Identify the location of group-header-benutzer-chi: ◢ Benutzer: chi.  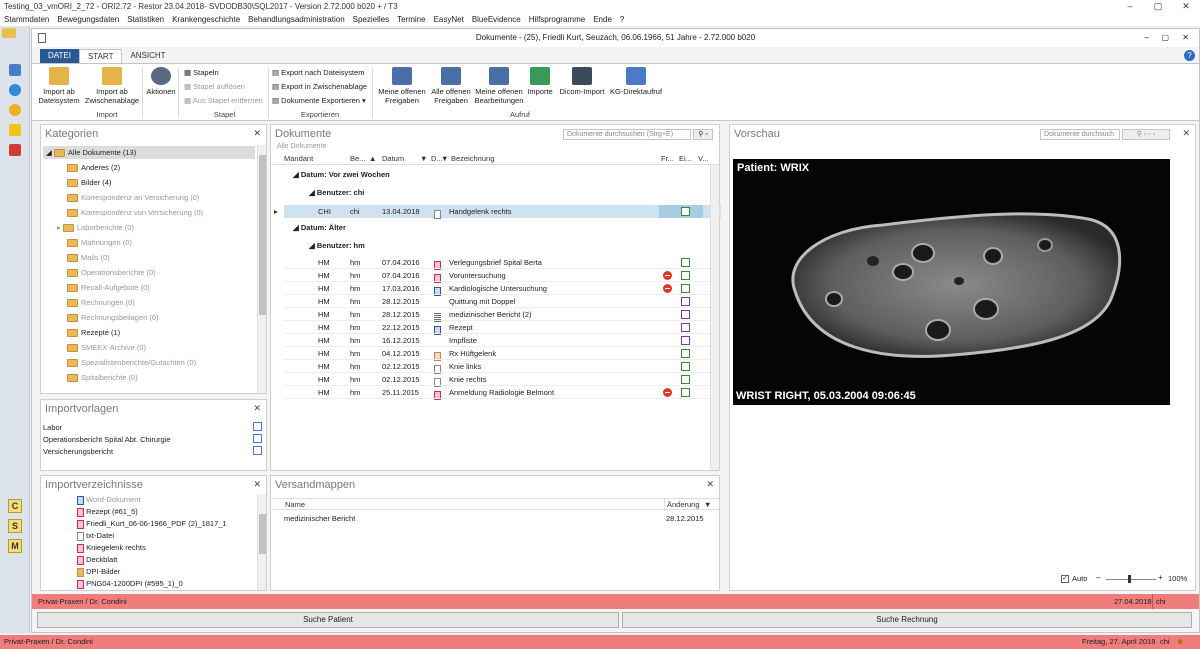
(336, 193).